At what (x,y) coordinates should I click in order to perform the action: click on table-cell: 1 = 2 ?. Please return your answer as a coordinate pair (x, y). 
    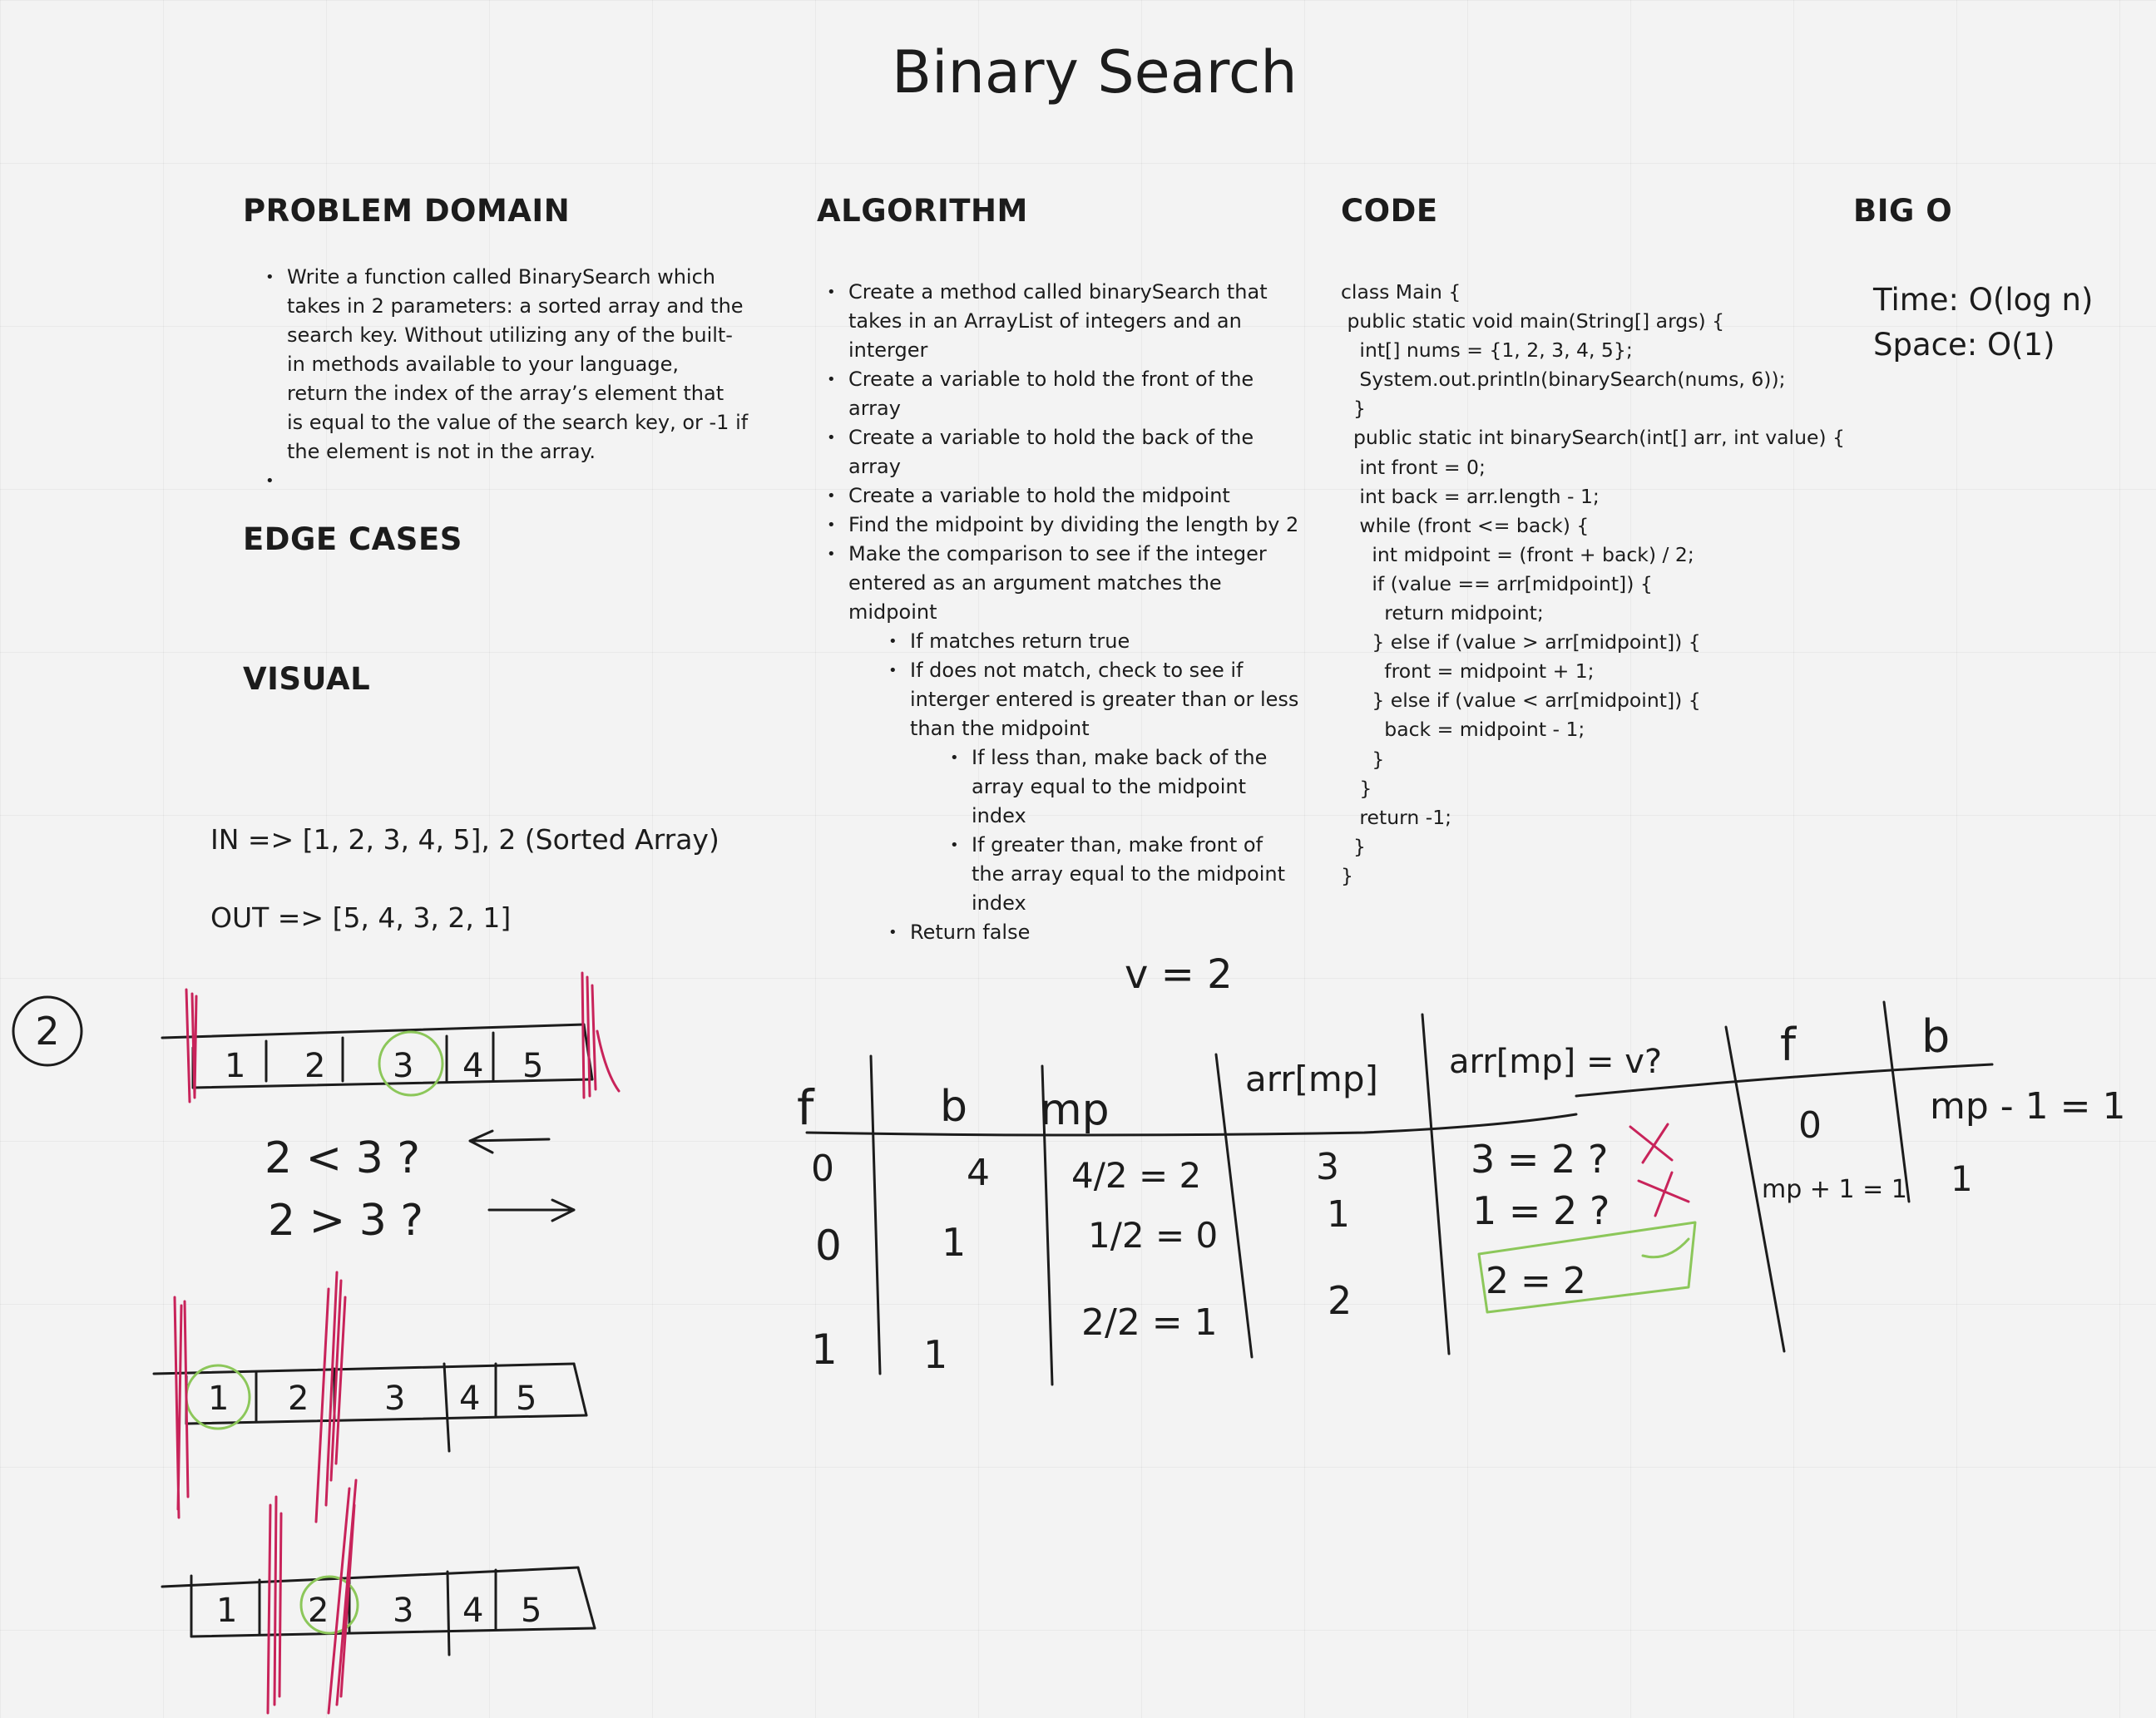
    Looking at the image, I should click on (1541, 1210).